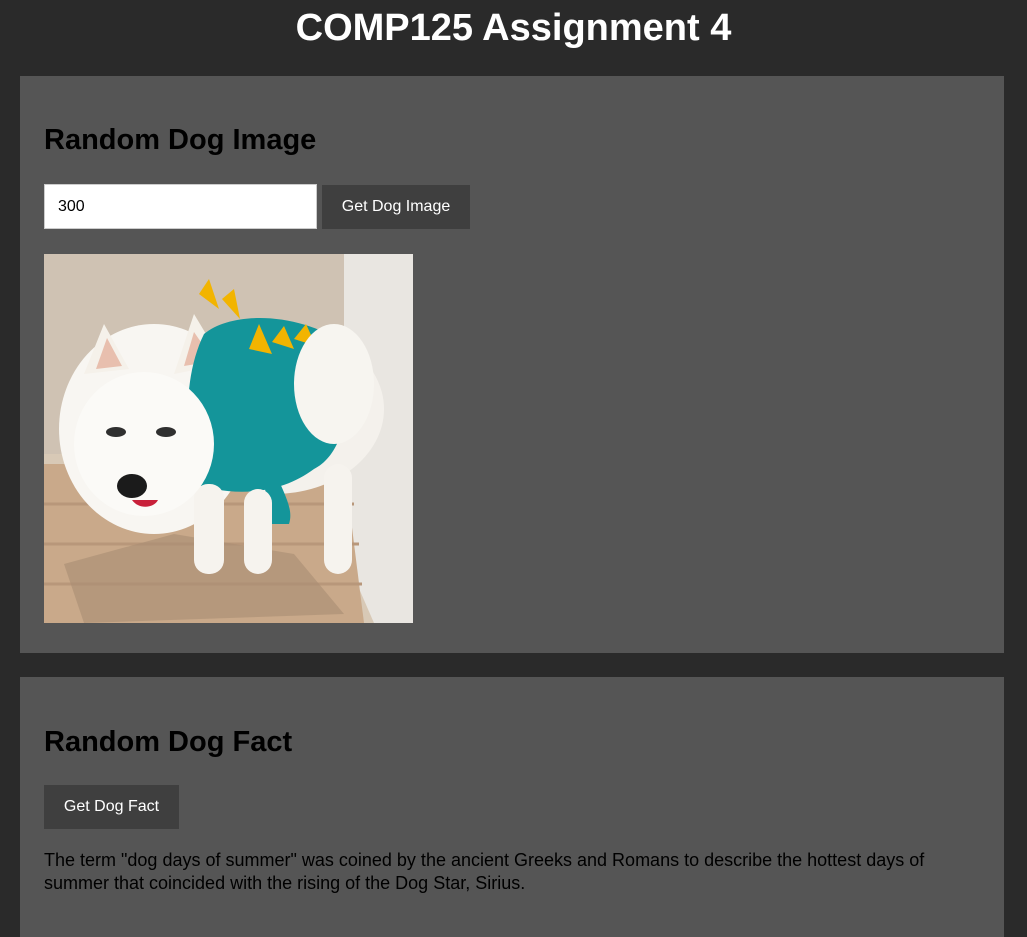  Describe the element at coordinates (228, 438) in the screenshot. I see `dog-photo` at that location.